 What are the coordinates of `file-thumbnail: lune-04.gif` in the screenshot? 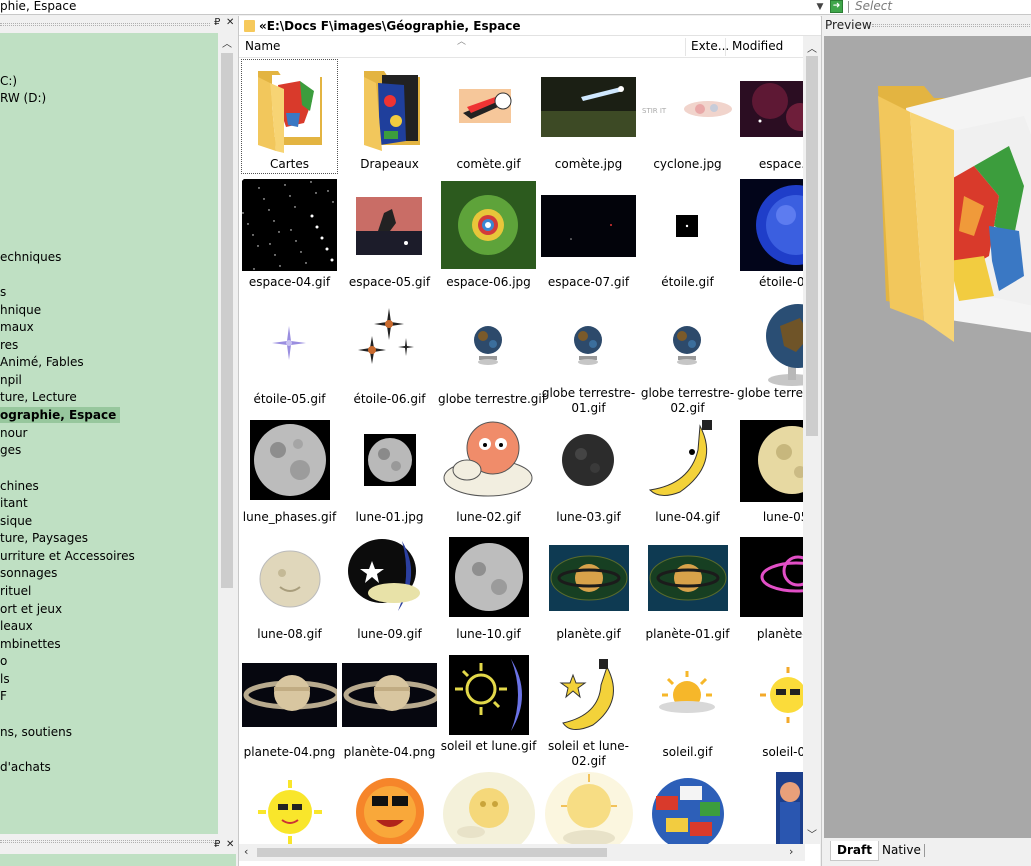 It's located at (687, 469).